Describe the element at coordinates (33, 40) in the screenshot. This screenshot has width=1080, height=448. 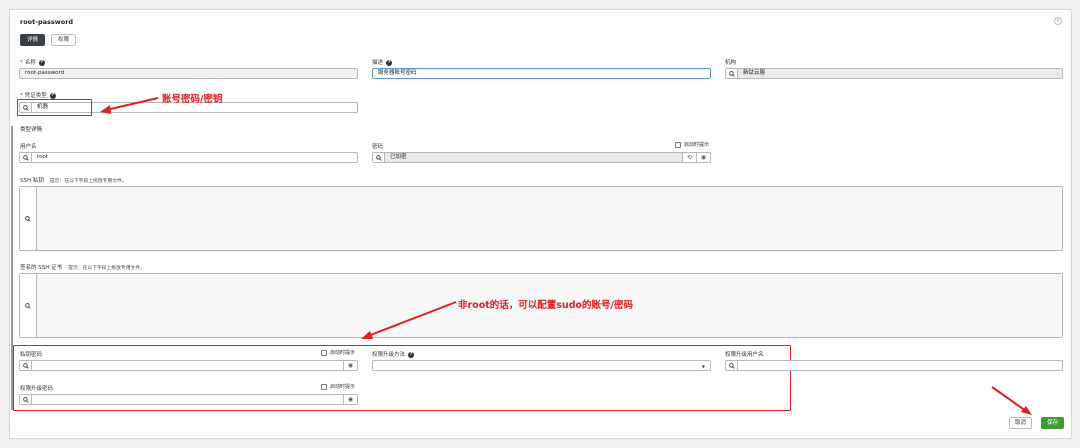
I see `tab-details: 详情` at that location.